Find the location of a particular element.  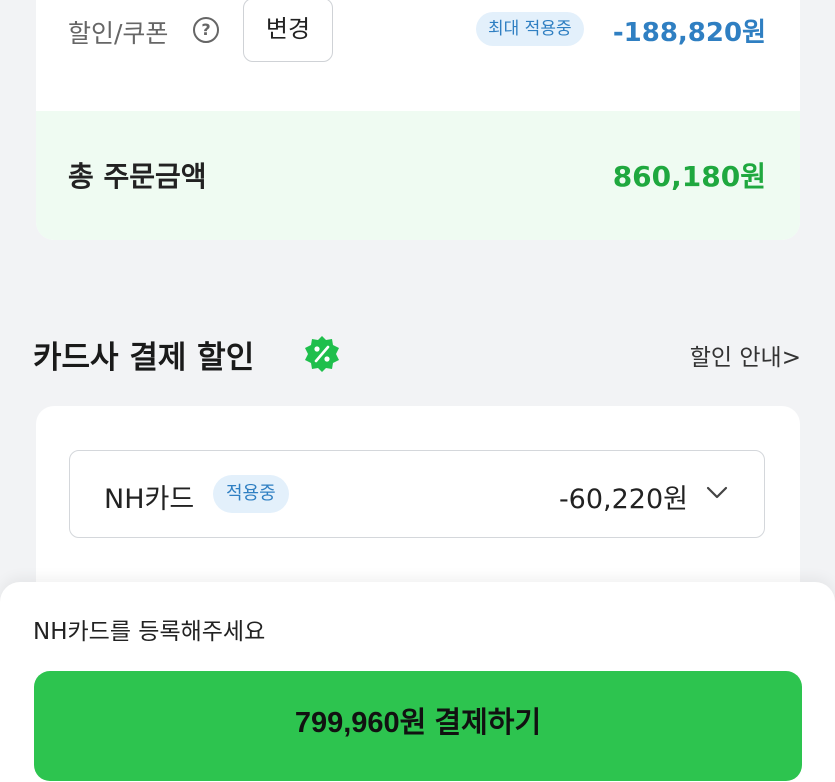

percent-badge-icon is located at coordinates (322, 354).